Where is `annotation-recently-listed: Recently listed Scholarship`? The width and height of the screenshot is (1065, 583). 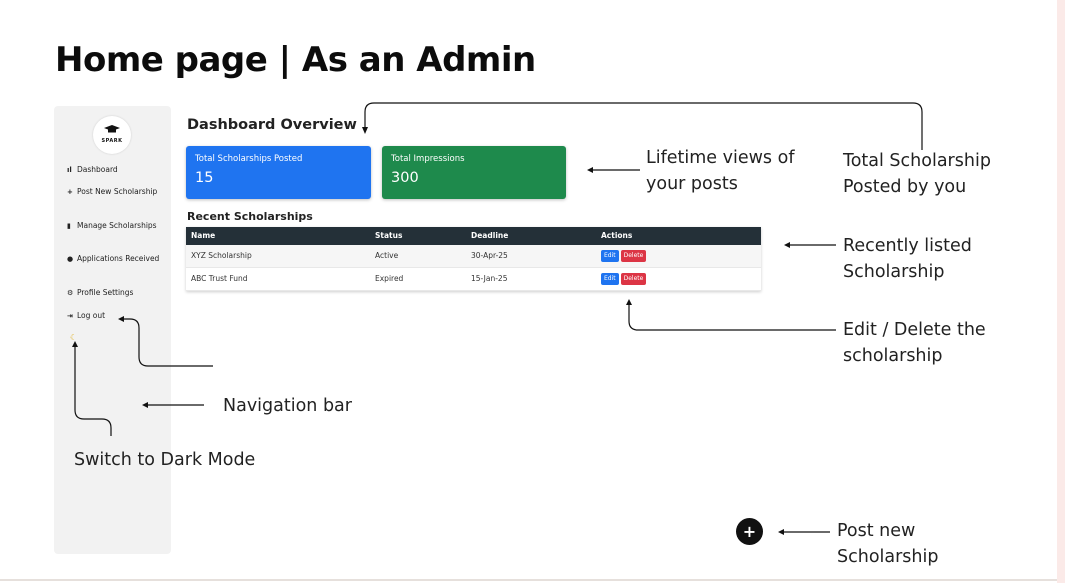 annotation-recently-listed: Recently listed Scholarship is located at coordinates (907, 259).